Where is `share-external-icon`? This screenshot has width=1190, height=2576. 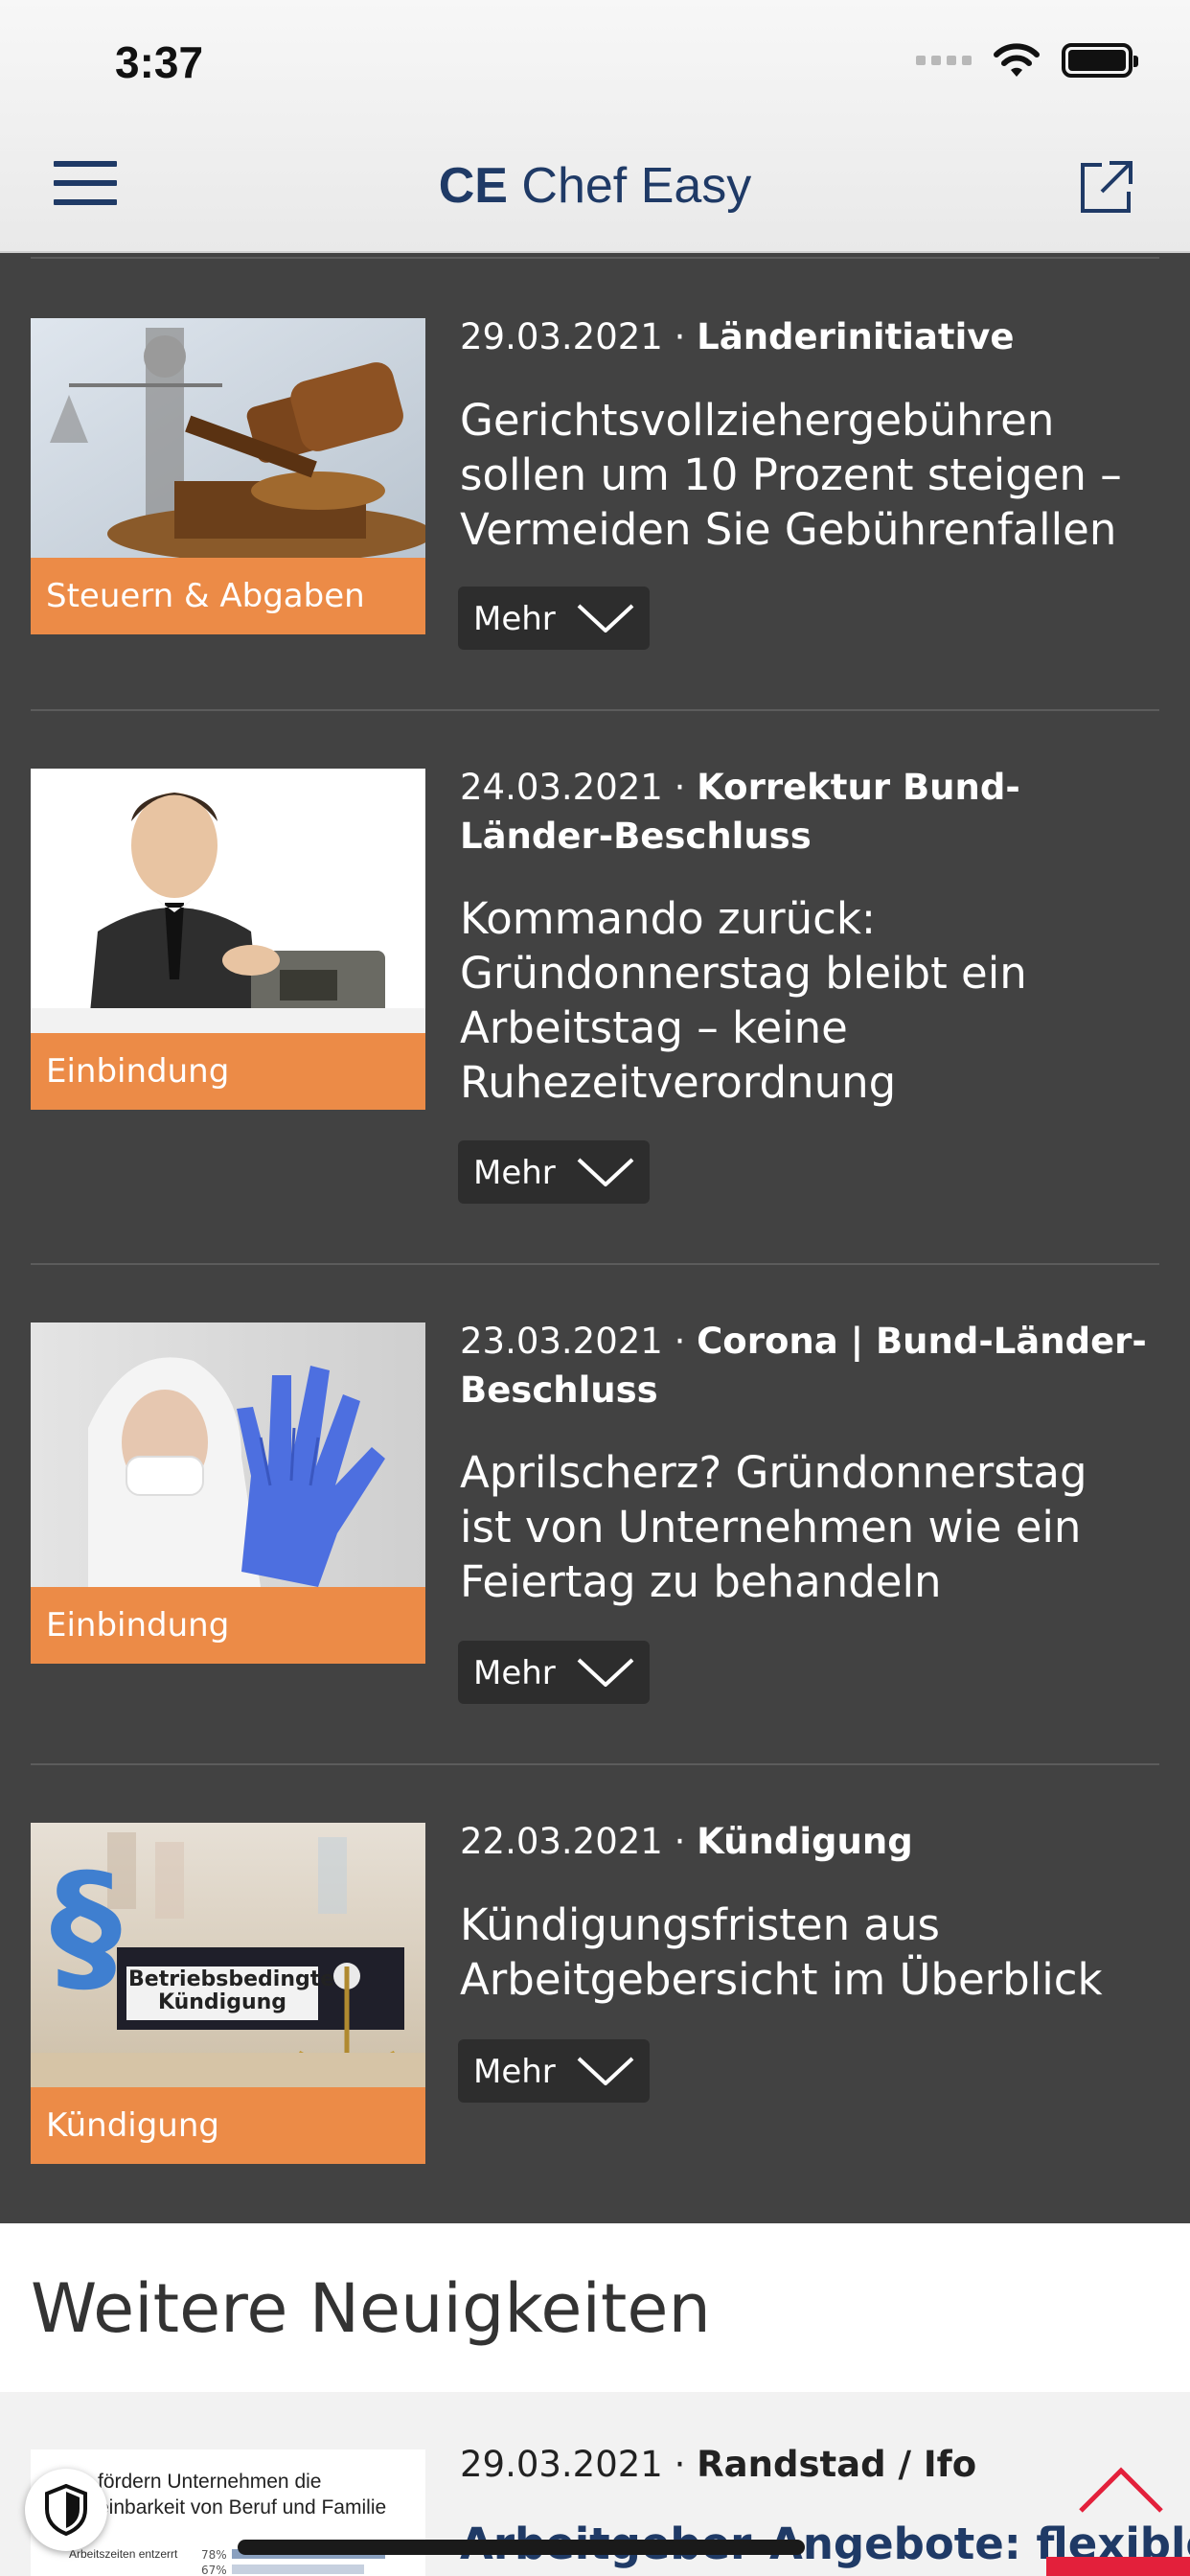 share-external-icon is located at coordinates (1105, 188).